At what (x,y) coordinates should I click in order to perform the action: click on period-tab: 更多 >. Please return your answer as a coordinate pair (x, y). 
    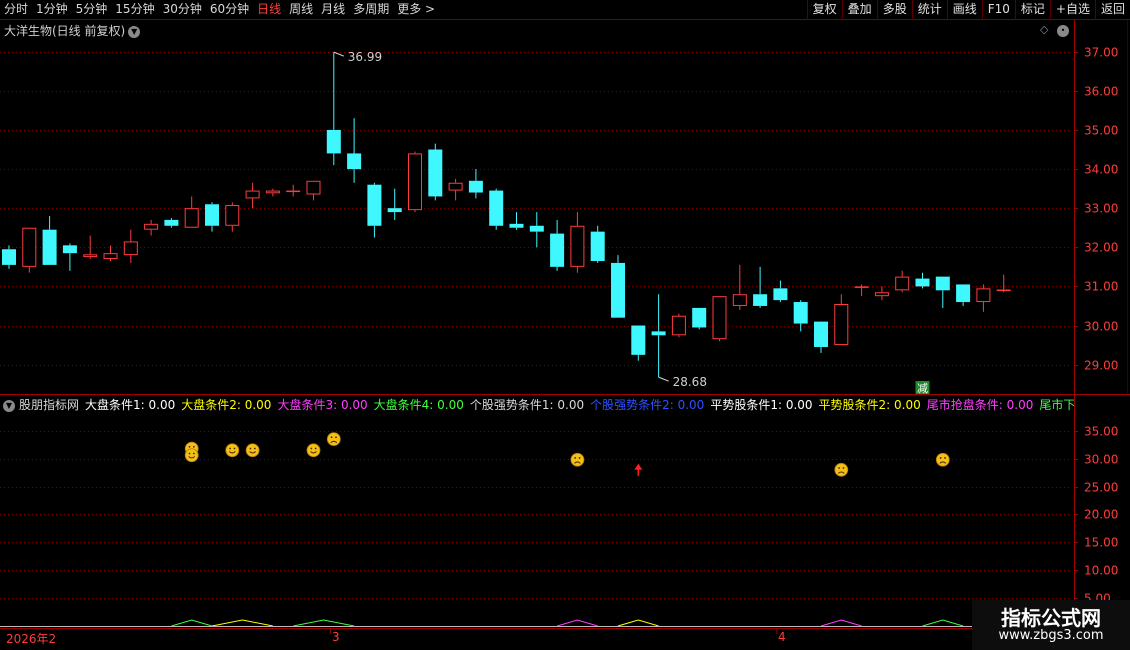
    Looking at the image, I should click on (416, 10).